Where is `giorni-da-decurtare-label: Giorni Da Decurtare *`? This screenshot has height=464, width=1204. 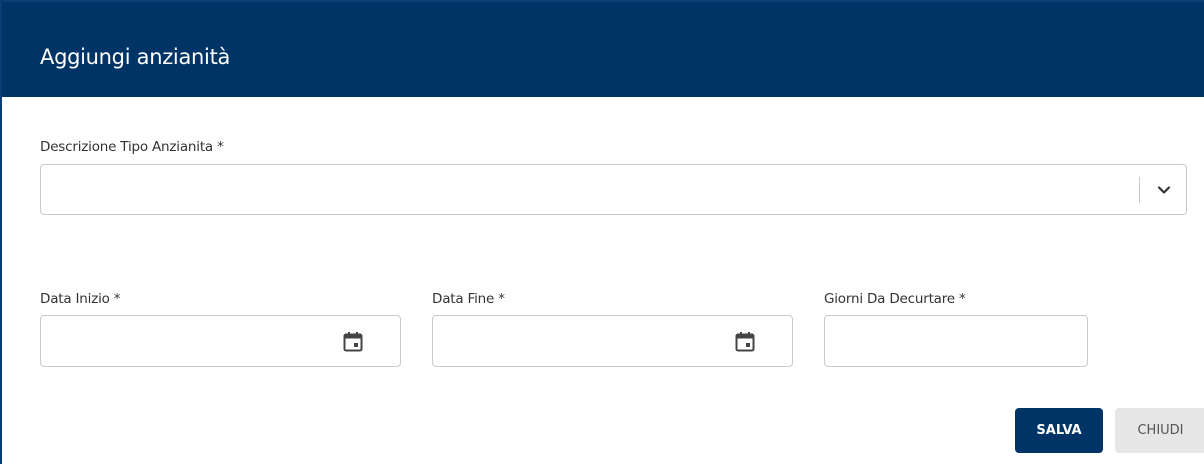 giorni-da-decurtare-label: Giorni Da Decurtare * is located at coordinates (895, 299).